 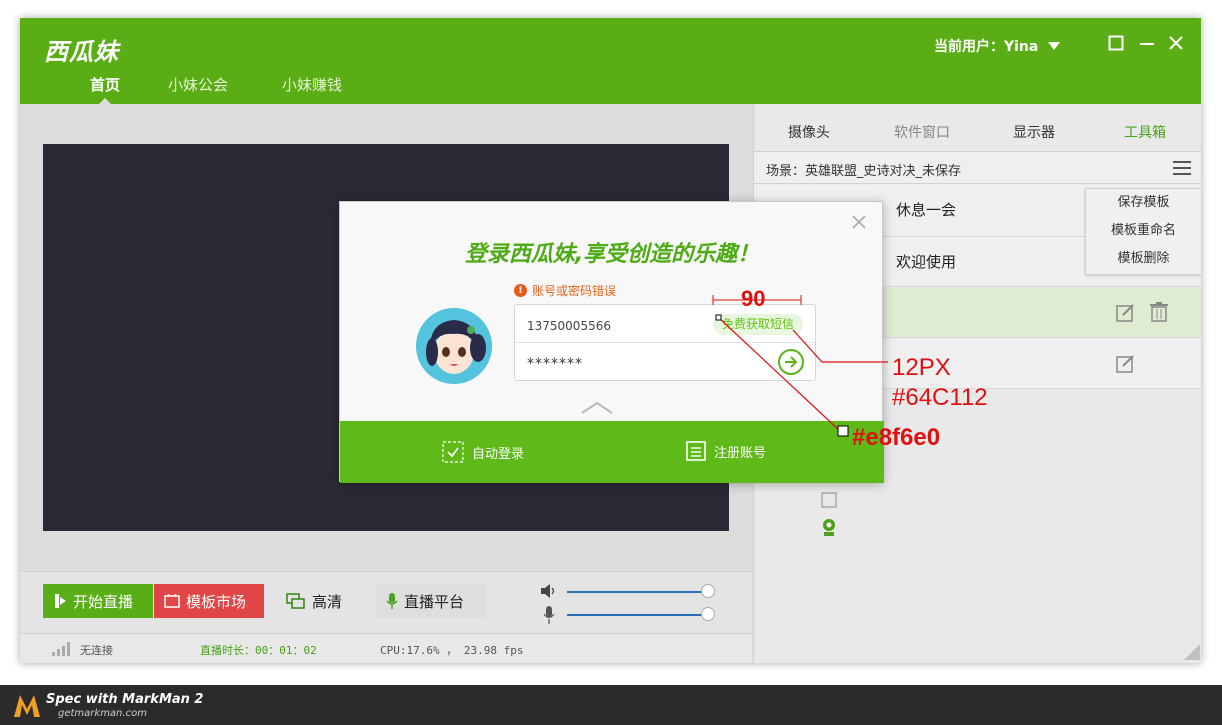 What do you see at coordinates (27, 706) in the screenshot?
I see `markman-logo-icon` at bounding box center [27, 706].